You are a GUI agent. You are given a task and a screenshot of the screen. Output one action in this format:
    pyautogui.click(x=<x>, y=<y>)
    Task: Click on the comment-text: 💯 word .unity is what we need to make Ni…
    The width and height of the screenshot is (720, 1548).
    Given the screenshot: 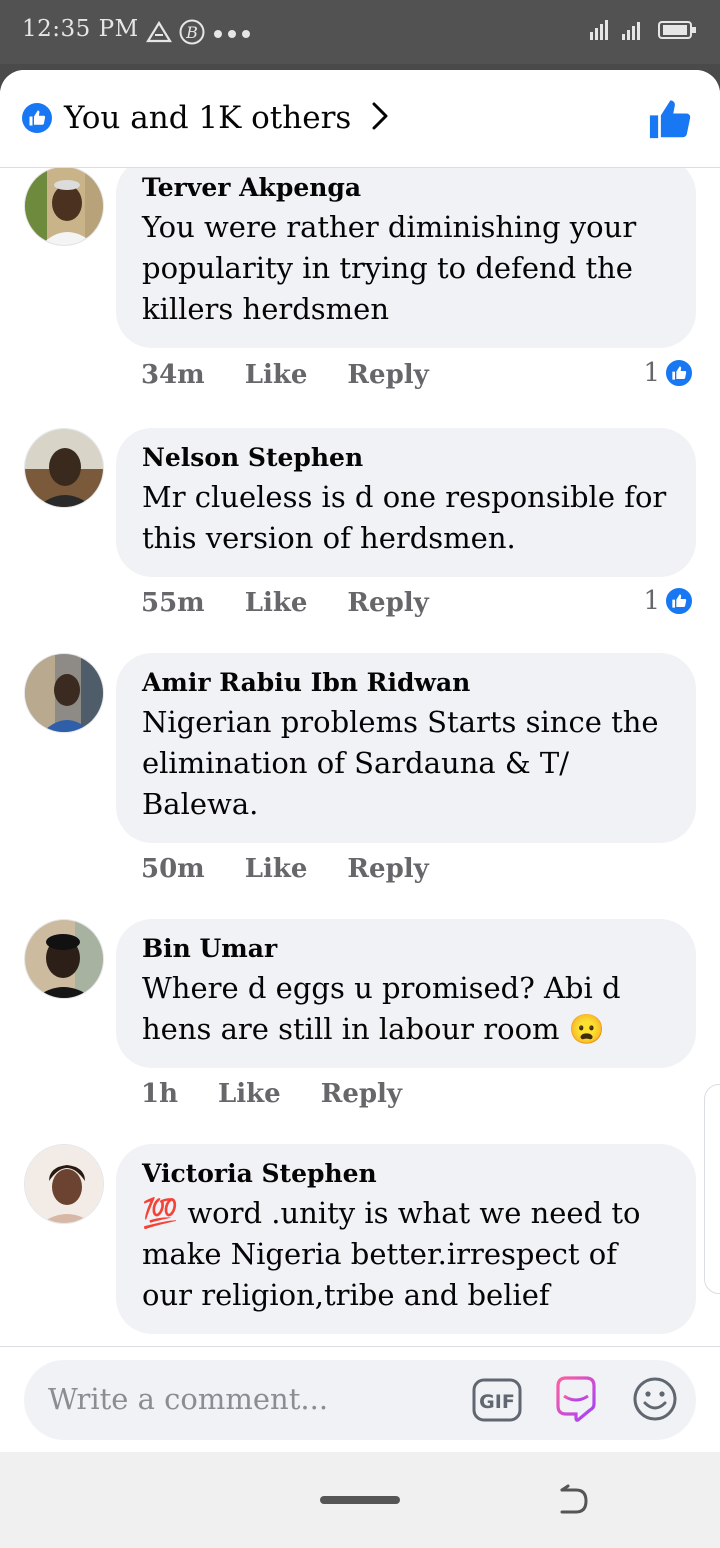 What is the action you would take?
    pyautogui.click(x=391, y=1254)
    